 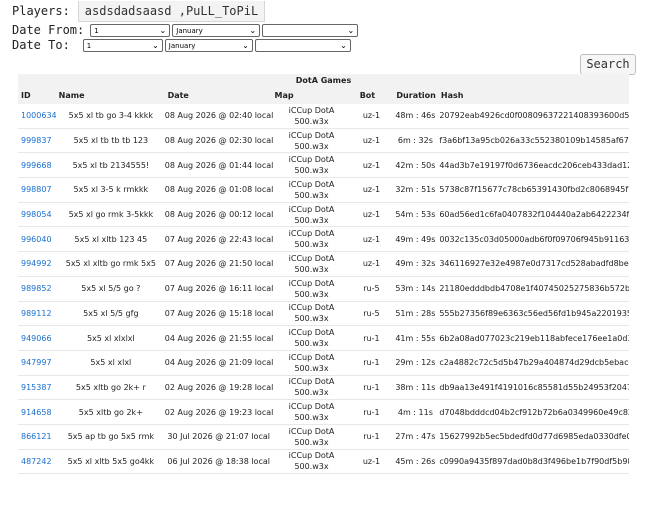 I want to click on game-hash-cell: db9aa13e491f4191016c85581d55b24953f2047c, so click(x=534, y=387).